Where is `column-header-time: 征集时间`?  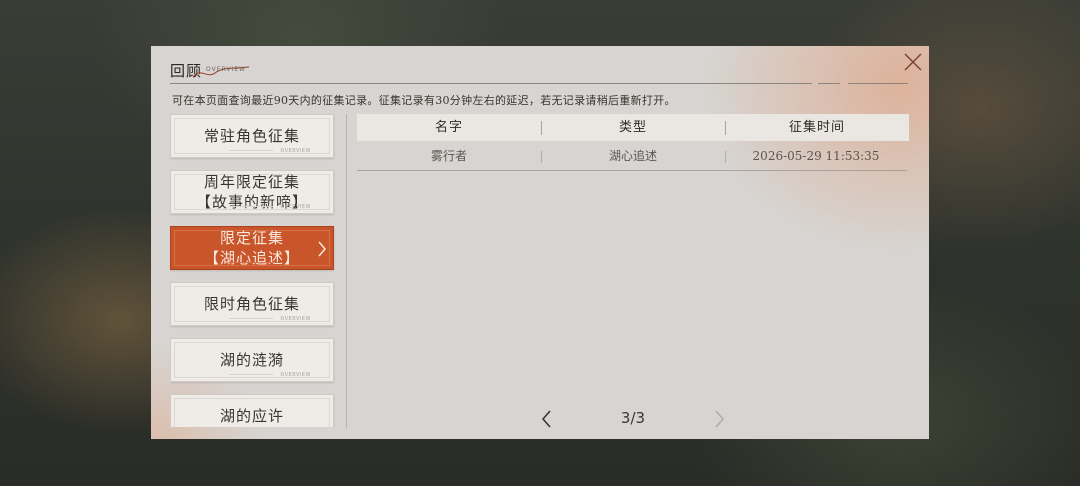 column-header-time: 征集时间 is located at coordinates (816, 127).